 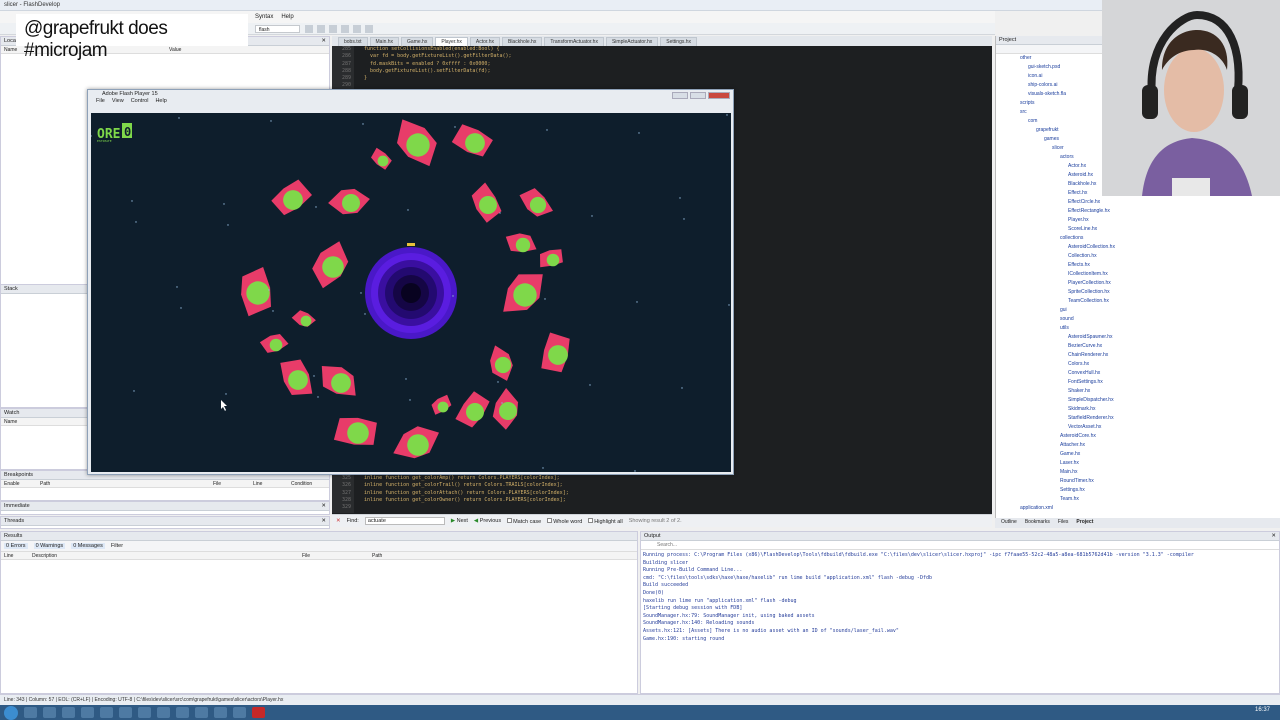 I want to click on flash-menu-view: View, so click(x=118, y=102).